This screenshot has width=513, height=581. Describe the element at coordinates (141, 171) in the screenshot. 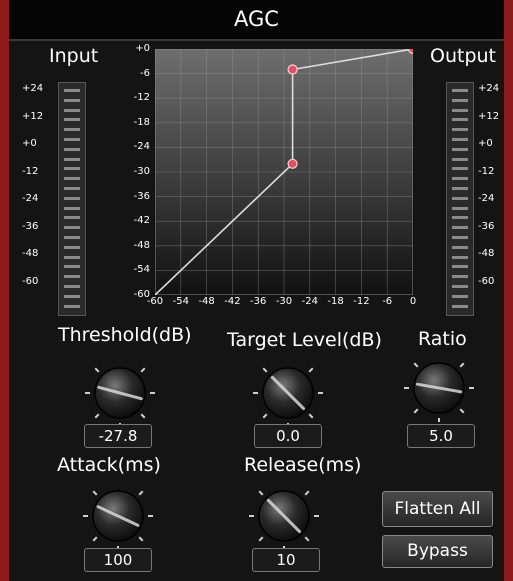

I see `graph-y-tick: -30` at that location.